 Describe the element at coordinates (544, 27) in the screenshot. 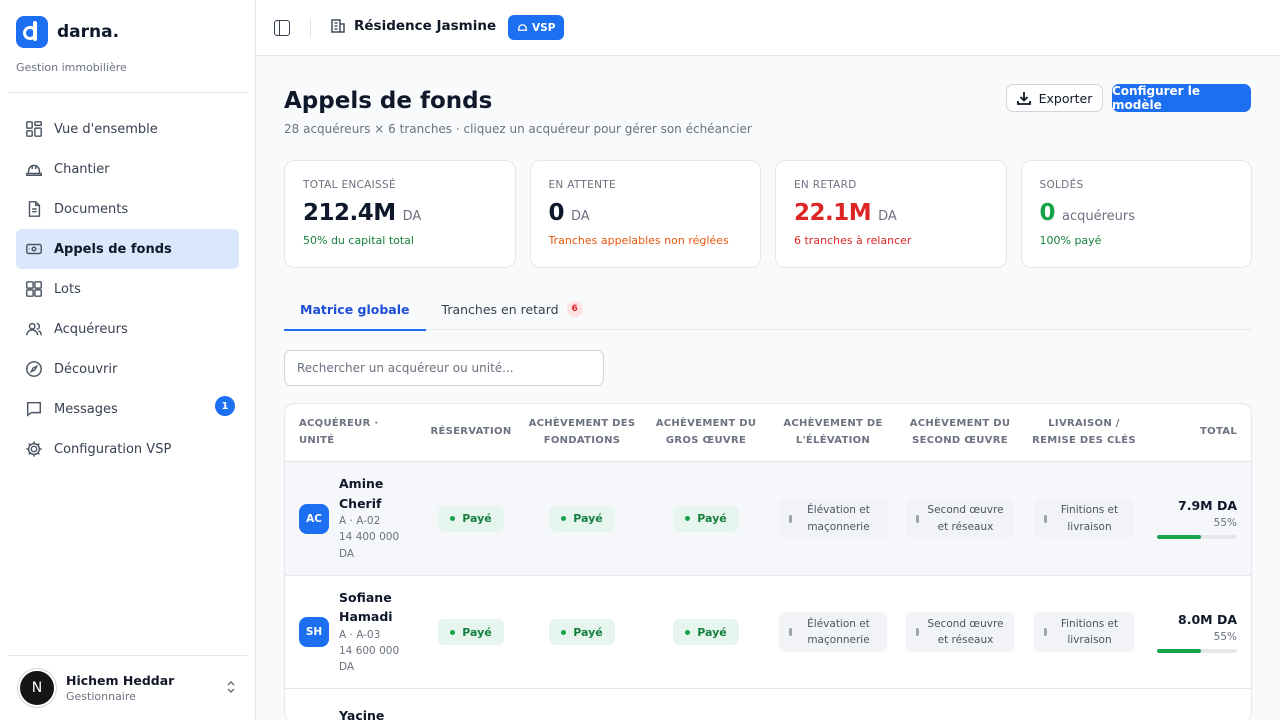

I see `vsp-badge-label: VSP` at that location.